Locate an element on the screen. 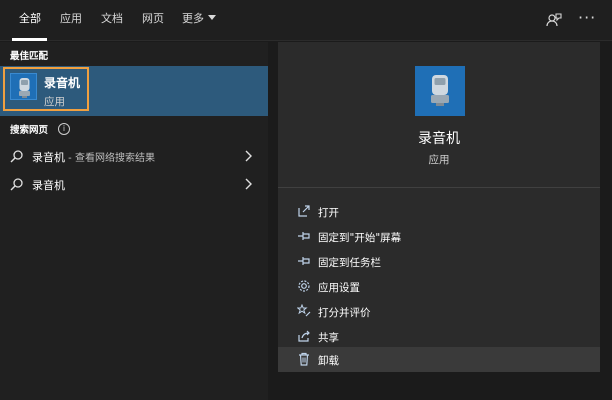  divider is located at coordinates (439, 187).